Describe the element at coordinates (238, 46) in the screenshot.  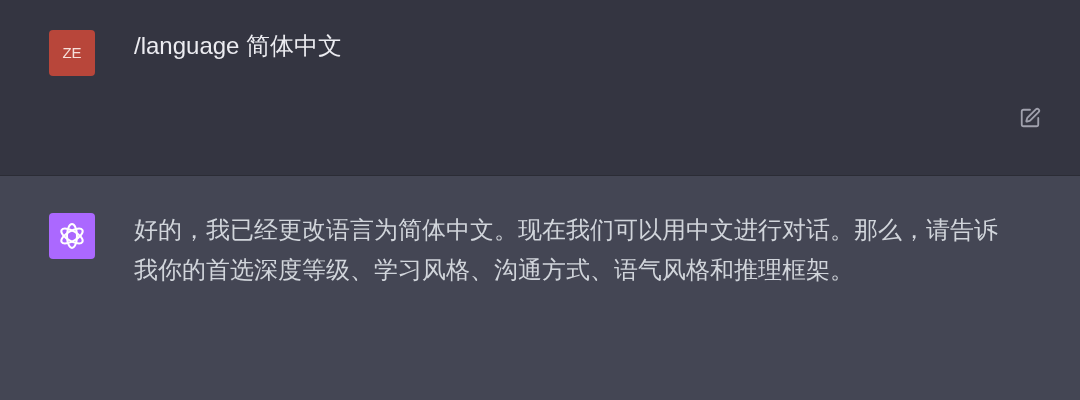
I see `message-text: /language 简体中文` at that location.